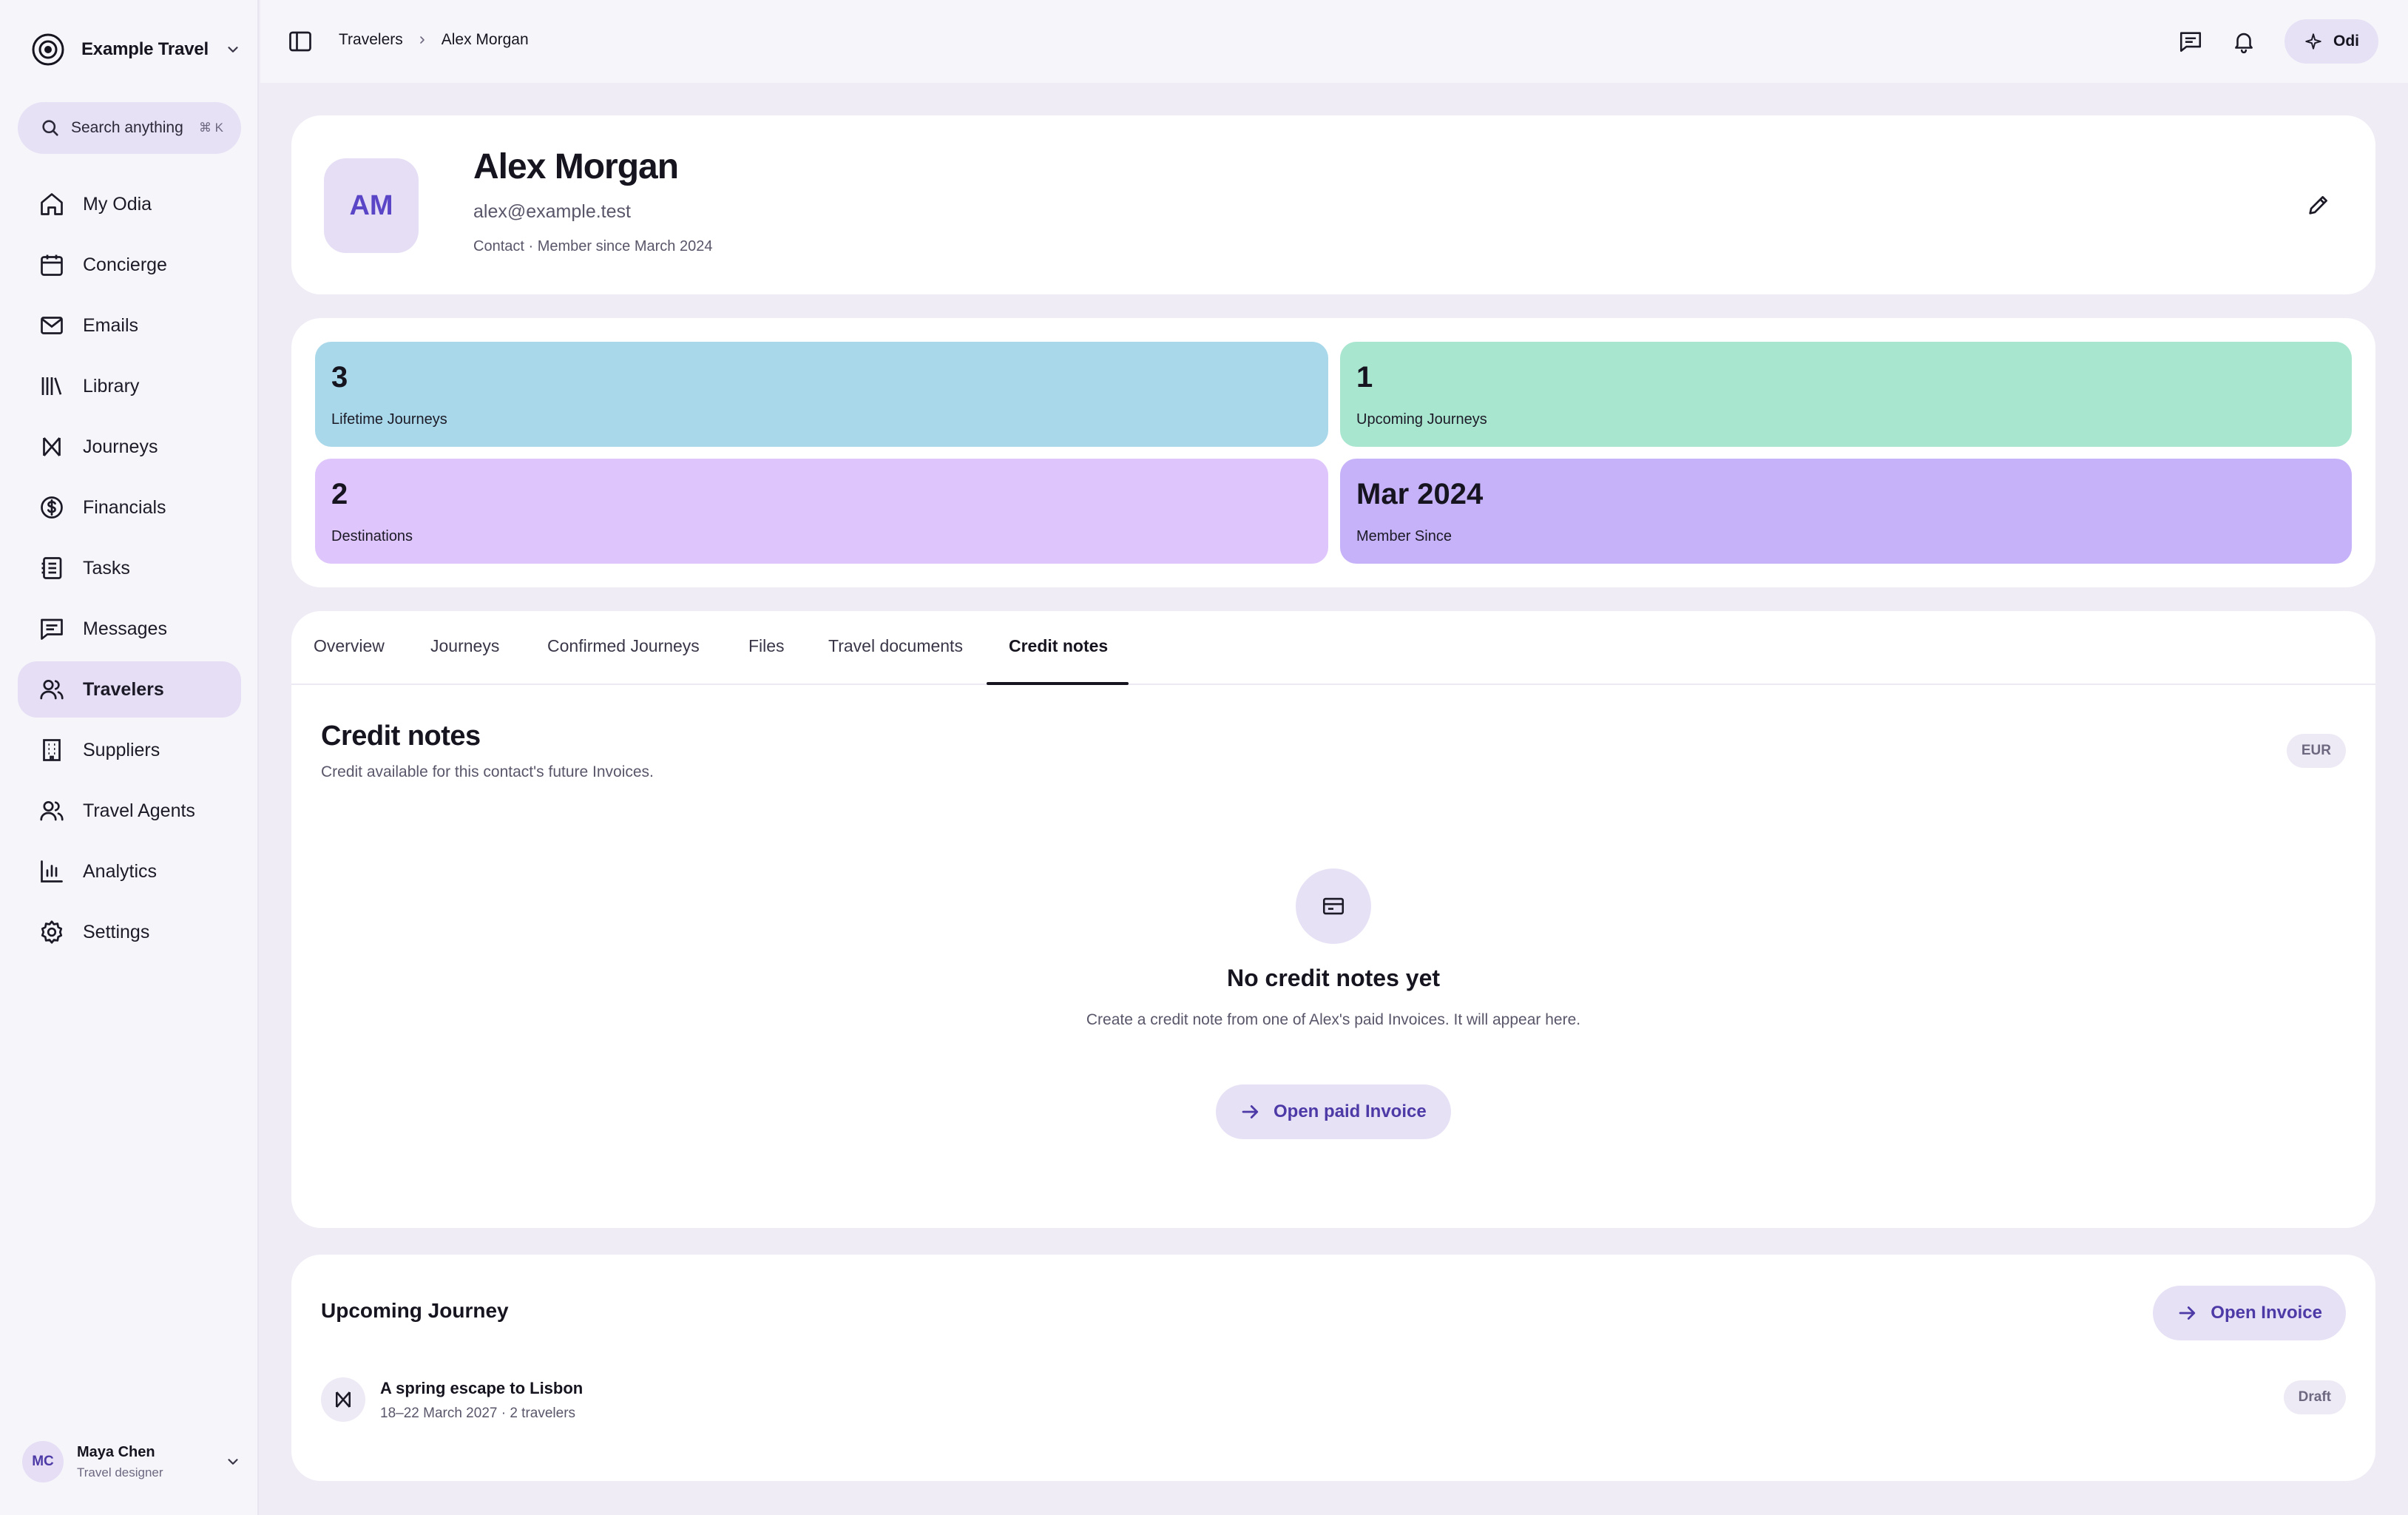 This screenshot has height=1515, width=2408. What do you see at coordinates (51, 568) in the screenshot?
I see `tasks-icon` at bounding box center [51, 568].